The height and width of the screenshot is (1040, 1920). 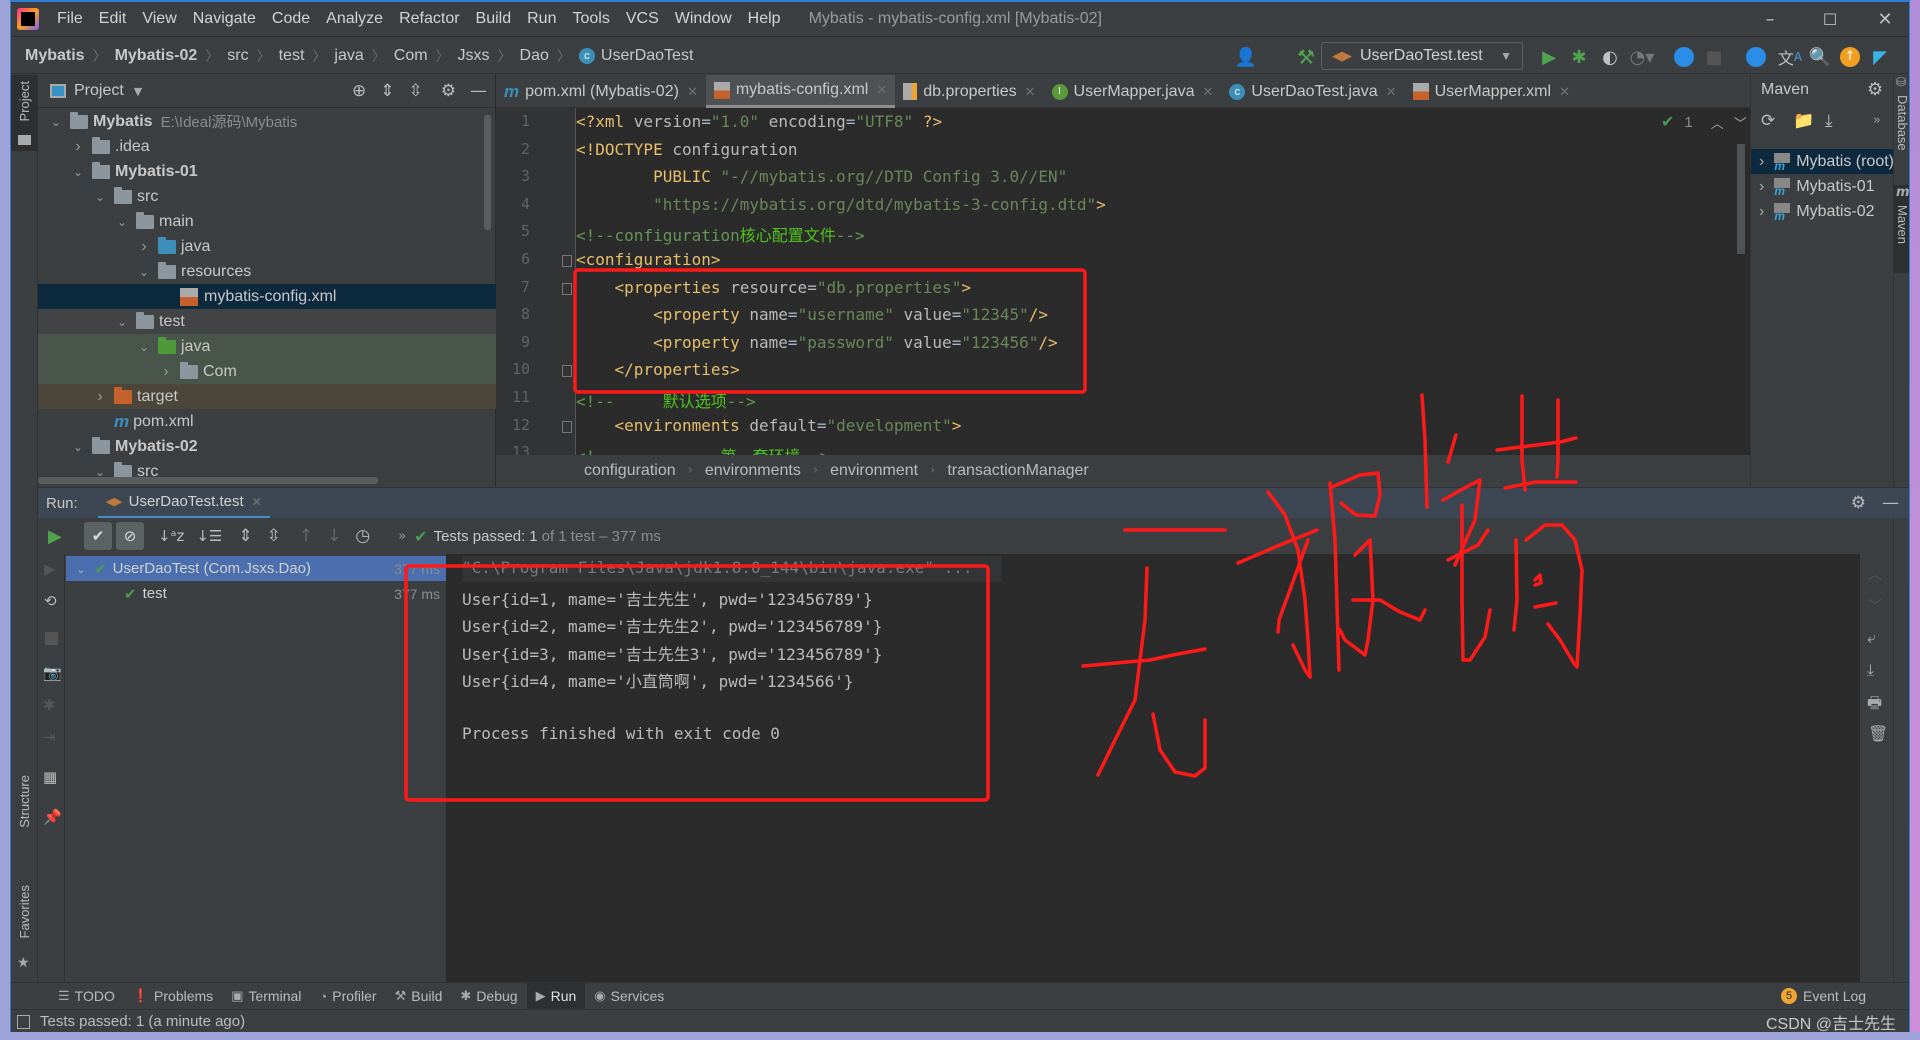 What do you see at coordinates (347, 996) in the screenshot?
I see `bottom-tab-profiler: ◔ Profiler` at bounding box center [347, 996].